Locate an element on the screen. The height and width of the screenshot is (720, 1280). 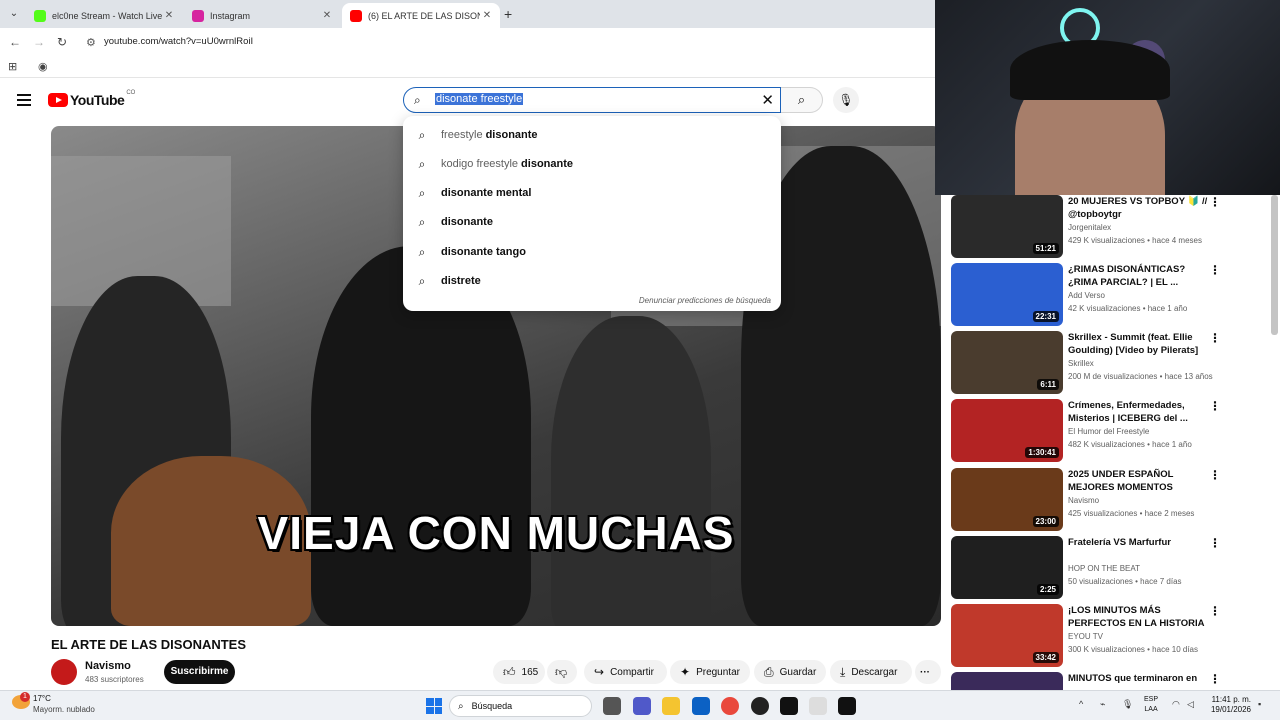
recommendation-channel: HOP ON THE BEAT is located at coordinates (1104, 568).